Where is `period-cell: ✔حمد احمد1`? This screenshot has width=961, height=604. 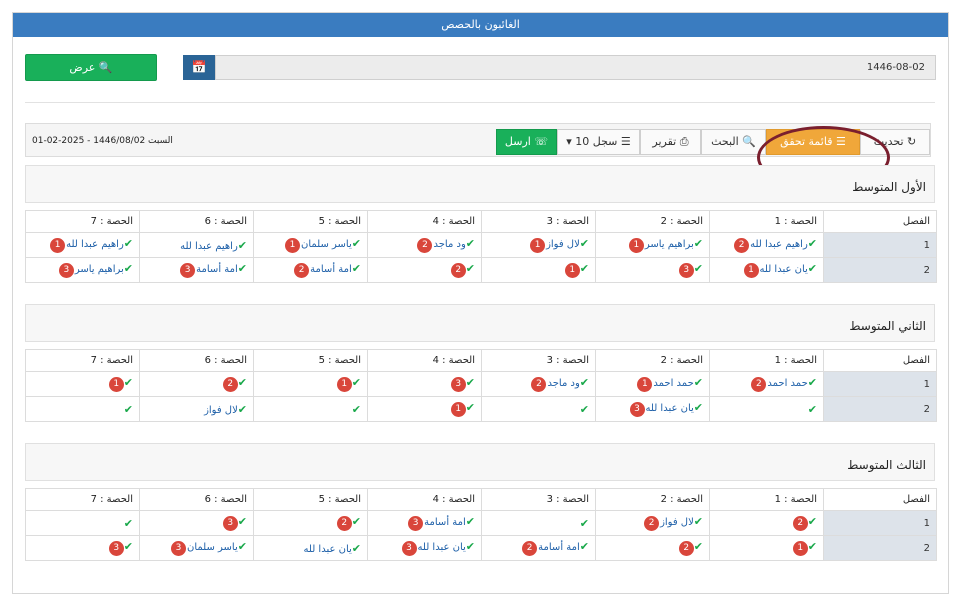
period-cell: ✔حمد احمد1 is located at coordinates (652, 384).